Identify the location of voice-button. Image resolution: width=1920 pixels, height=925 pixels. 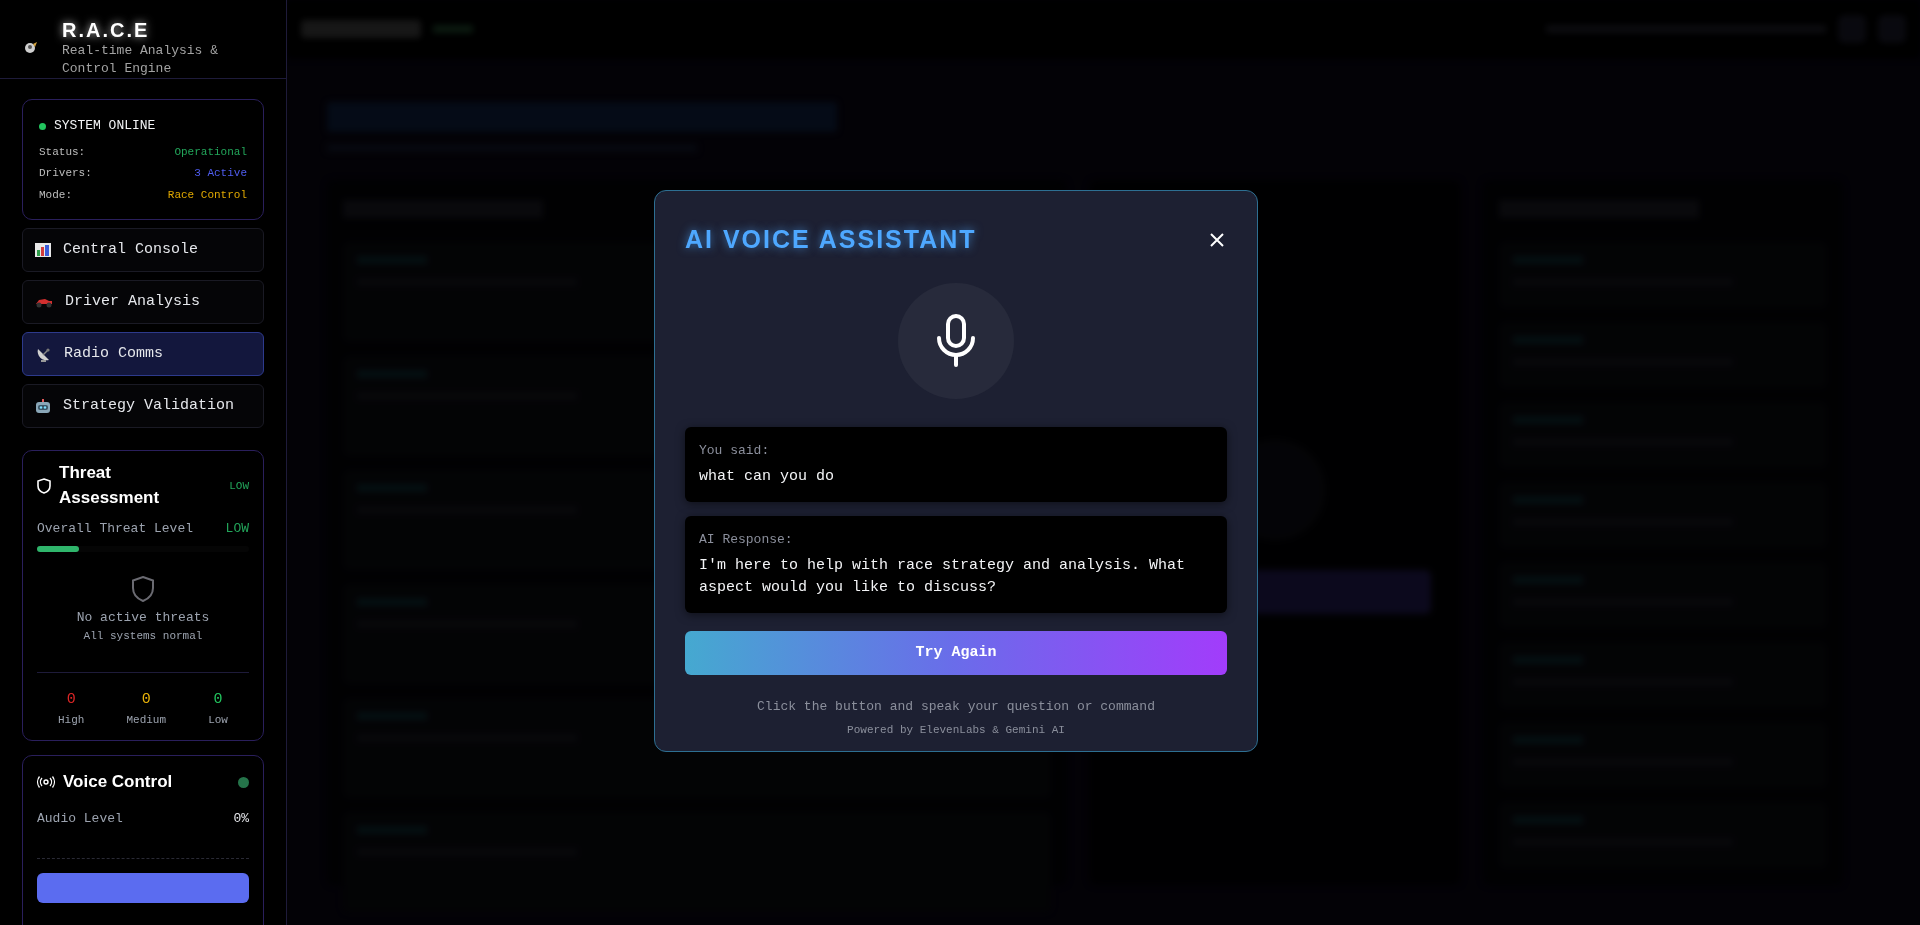
(143, 888).